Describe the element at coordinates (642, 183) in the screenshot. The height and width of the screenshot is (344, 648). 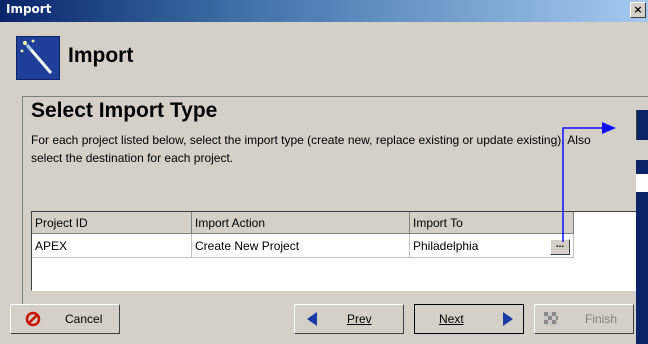
I see `panel-item` at that location.